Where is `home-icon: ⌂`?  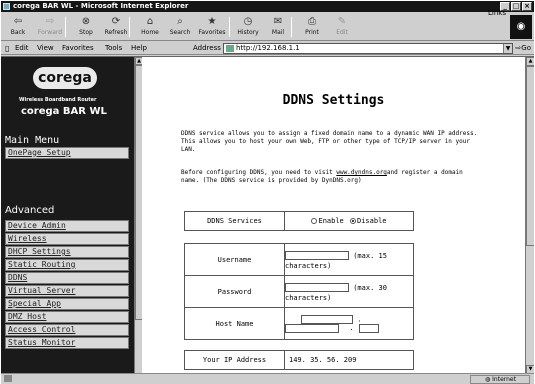
home-icon: ⌂ is located at coordinates (150, 21).